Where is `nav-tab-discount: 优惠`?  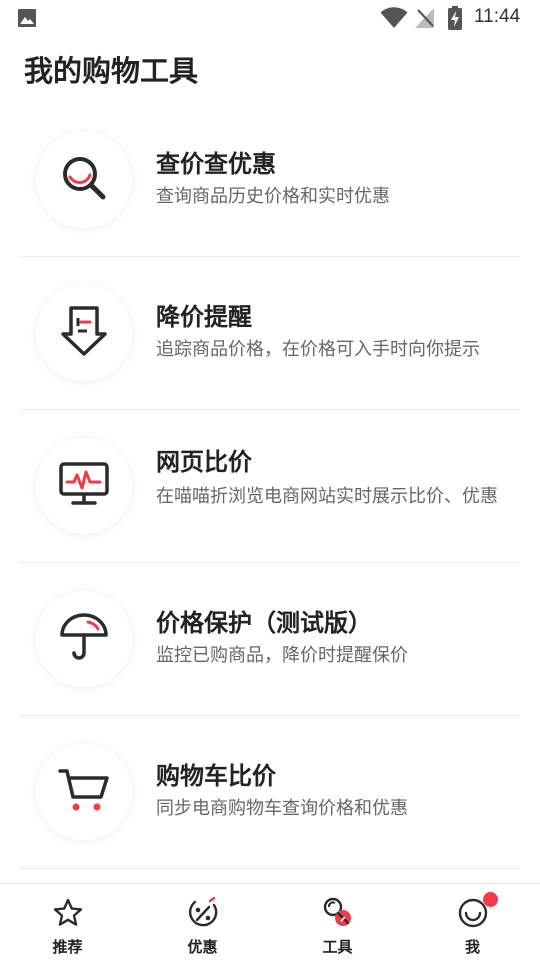 nav-tab-discount: 优惠 is located at coordinates (202, 922).